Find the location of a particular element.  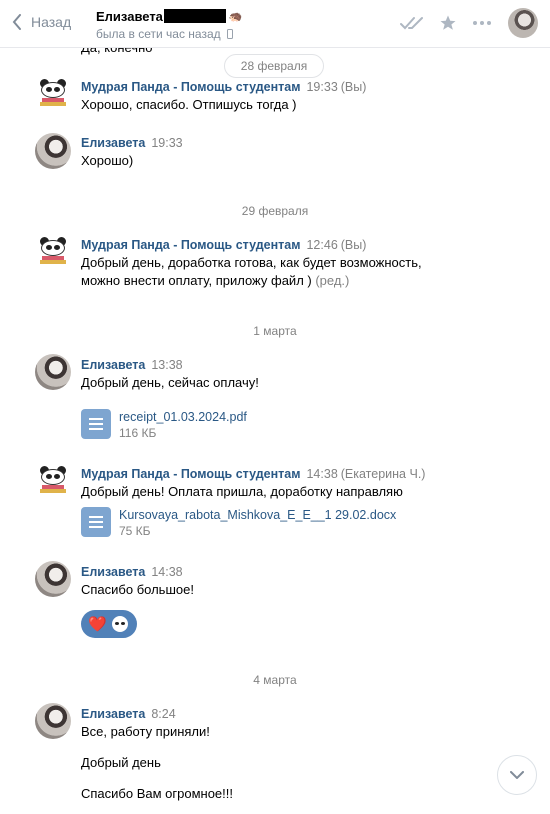

date-separator: 4 марта is located at coordinates (275, 680).